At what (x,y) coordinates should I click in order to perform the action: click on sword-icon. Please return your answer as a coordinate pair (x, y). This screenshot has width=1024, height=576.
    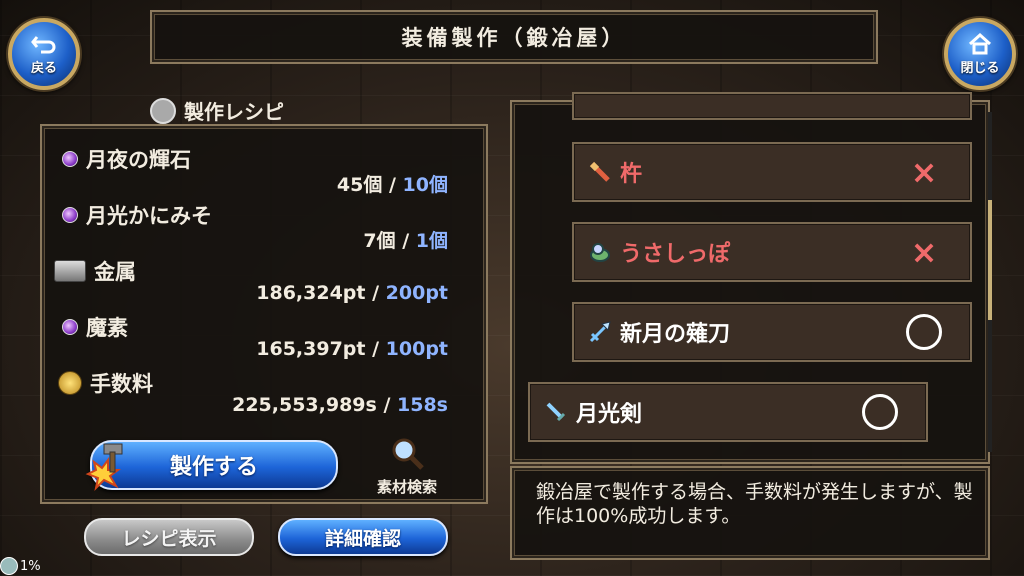
    Looking at the image, I should click on (556, 412).